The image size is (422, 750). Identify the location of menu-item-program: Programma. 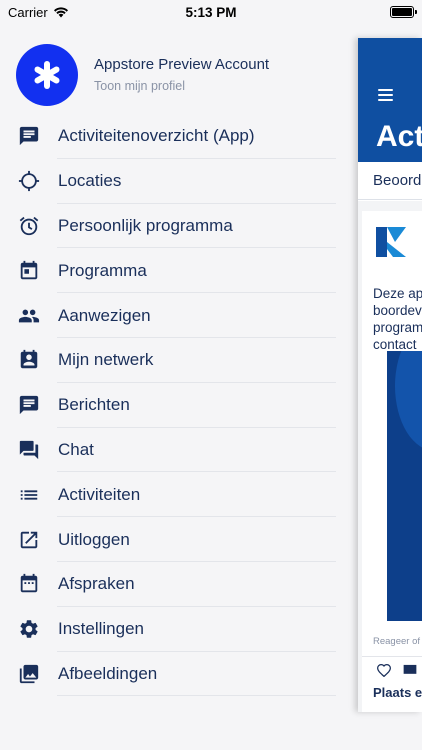
(168, 270).